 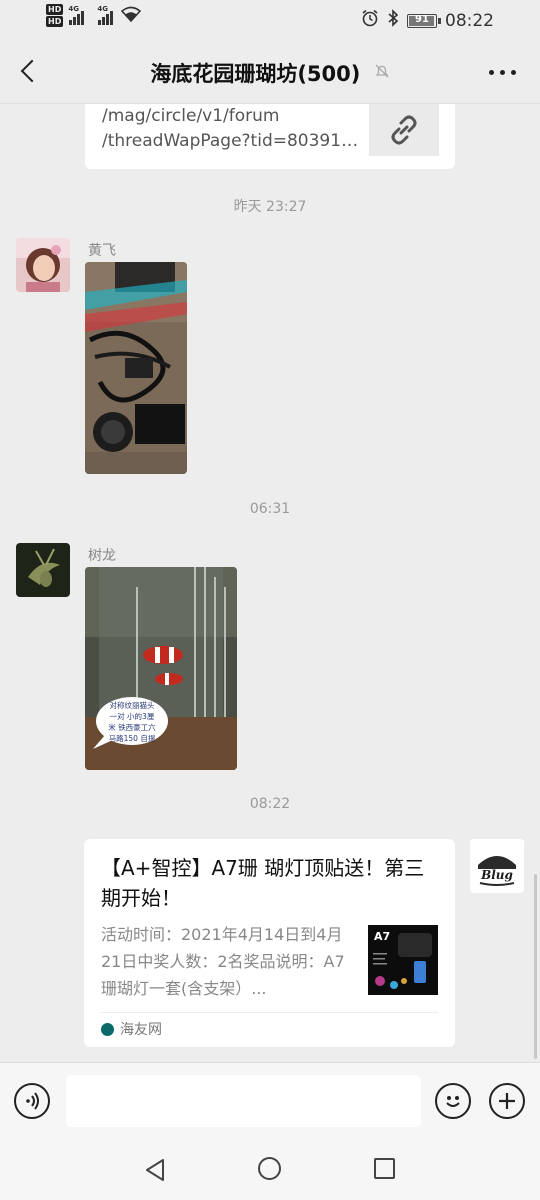 What do you see at coordinates (107, 1029) in the screenshot?
I see `source-logo-icon` at bounding box center [107, 1029].